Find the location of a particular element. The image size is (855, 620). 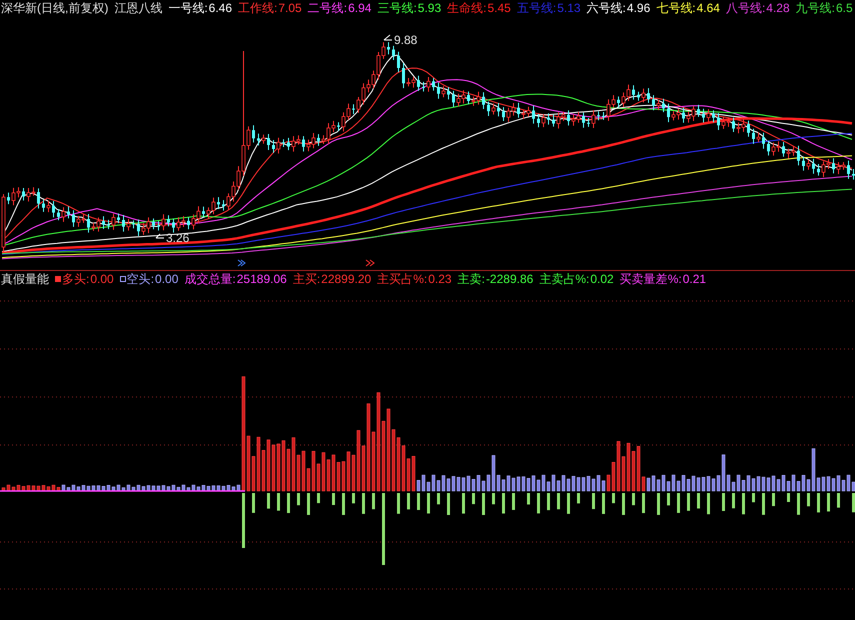

volume-value: 0.21 is located at coordinates (694, 279).